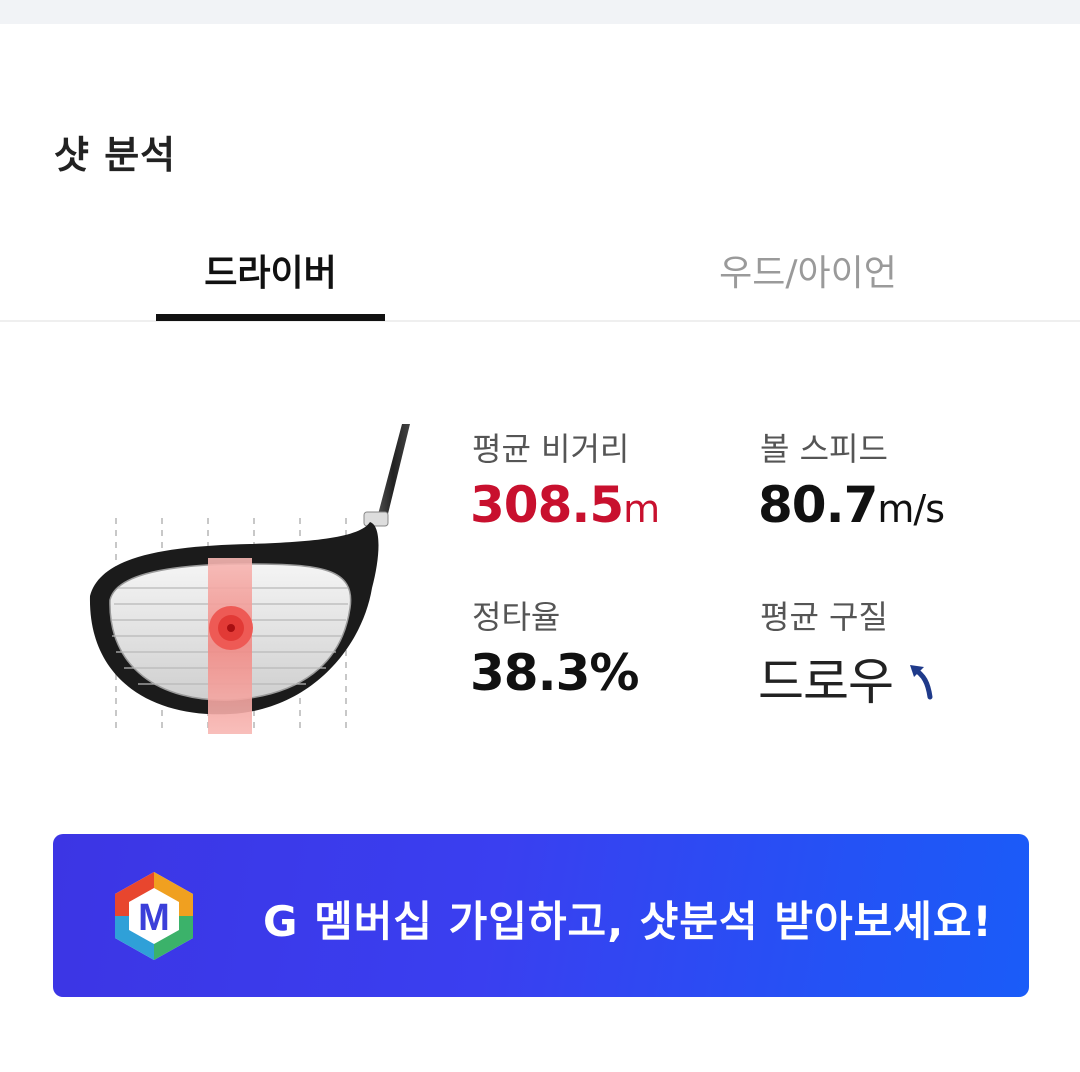 Image resolution: width=1080 pixels, height=1072 pixels. I want to click on active-tab-indicator, so click(270, 317).